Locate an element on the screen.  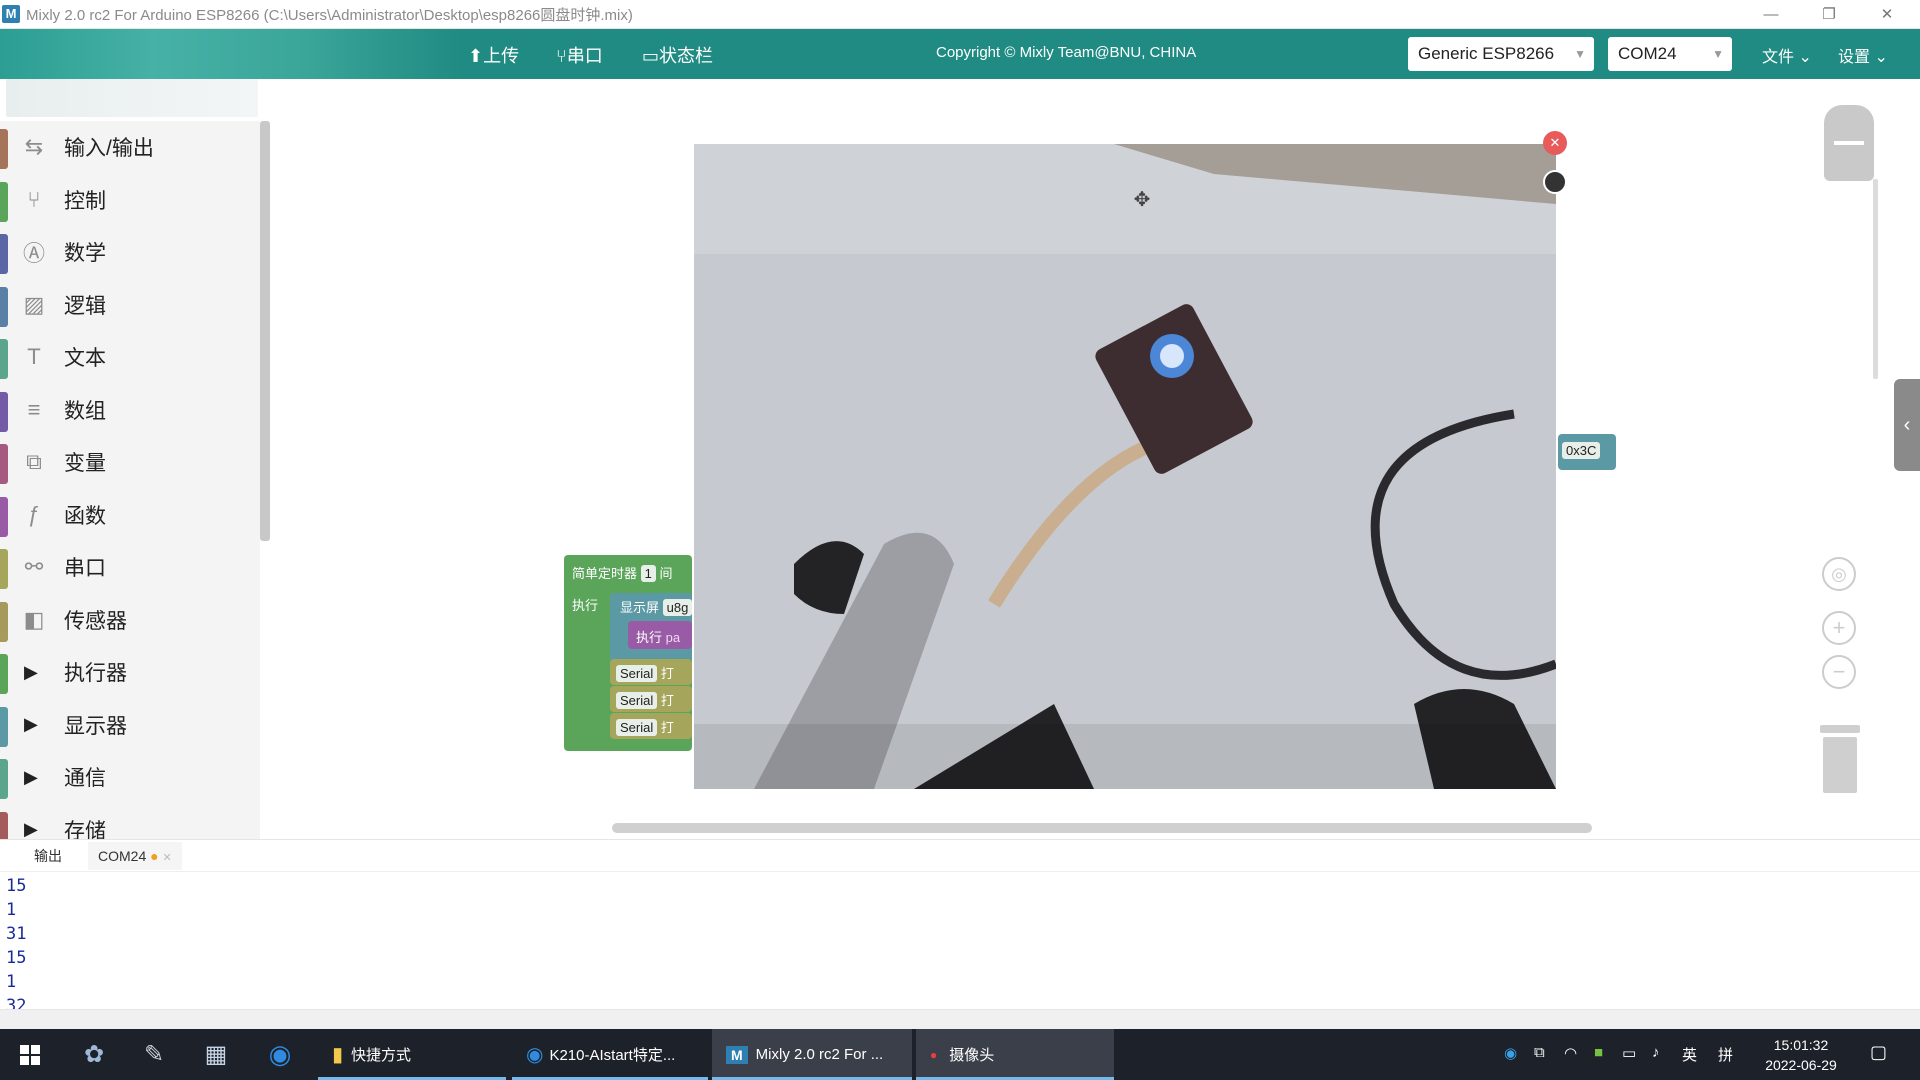
category-item: ▶ 显示器 is located at coordinates (130, 725).